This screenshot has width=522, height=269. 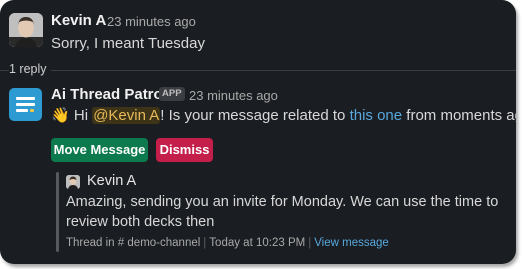 I want to click on message-text: Sorry, I meant Tuesday, so click(x=128, y=43).